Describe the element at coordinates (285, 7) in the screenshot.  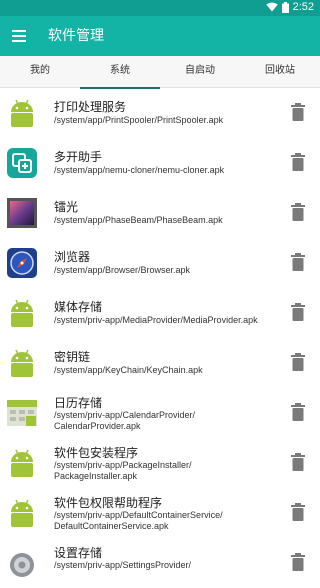
I see `battery-icon` at that location.